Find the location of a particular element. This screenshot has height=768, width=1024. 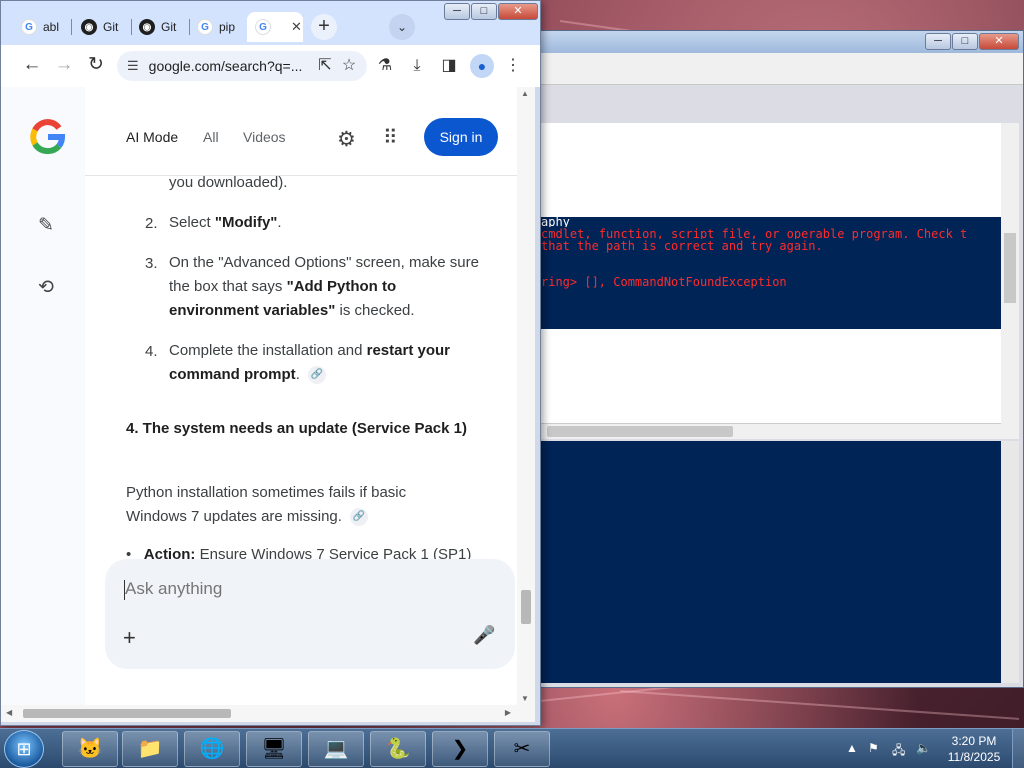

back-icon: ← is located at coordinates (32, 66).